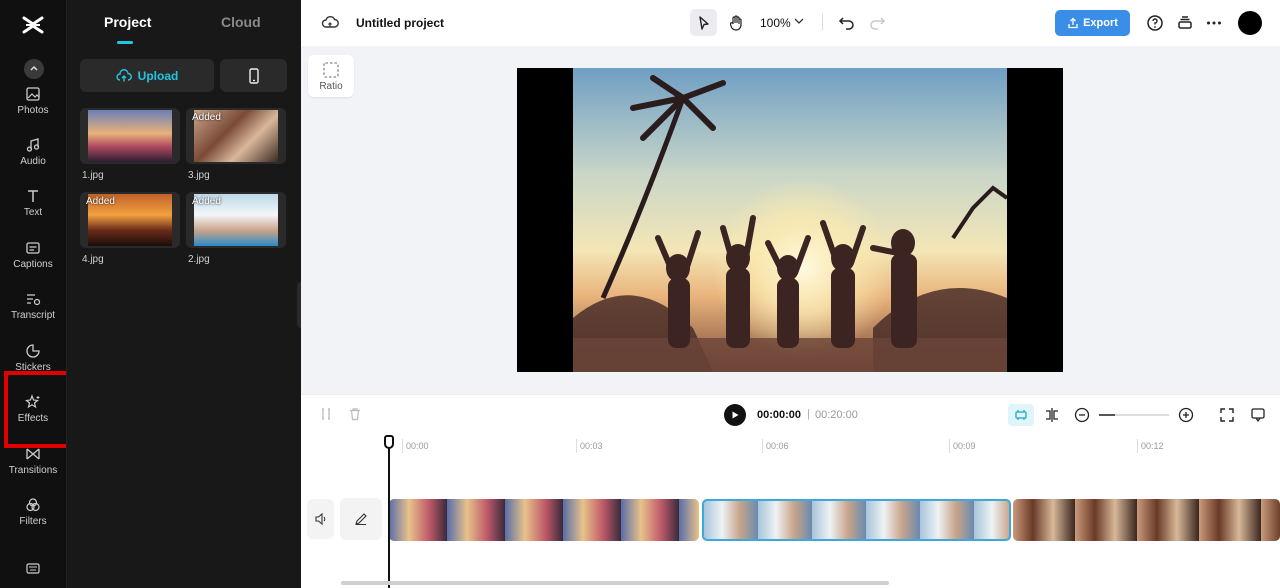  Describe the element at coordinates (33, 248) in the screenshot. I see `captions-icon` at that location.